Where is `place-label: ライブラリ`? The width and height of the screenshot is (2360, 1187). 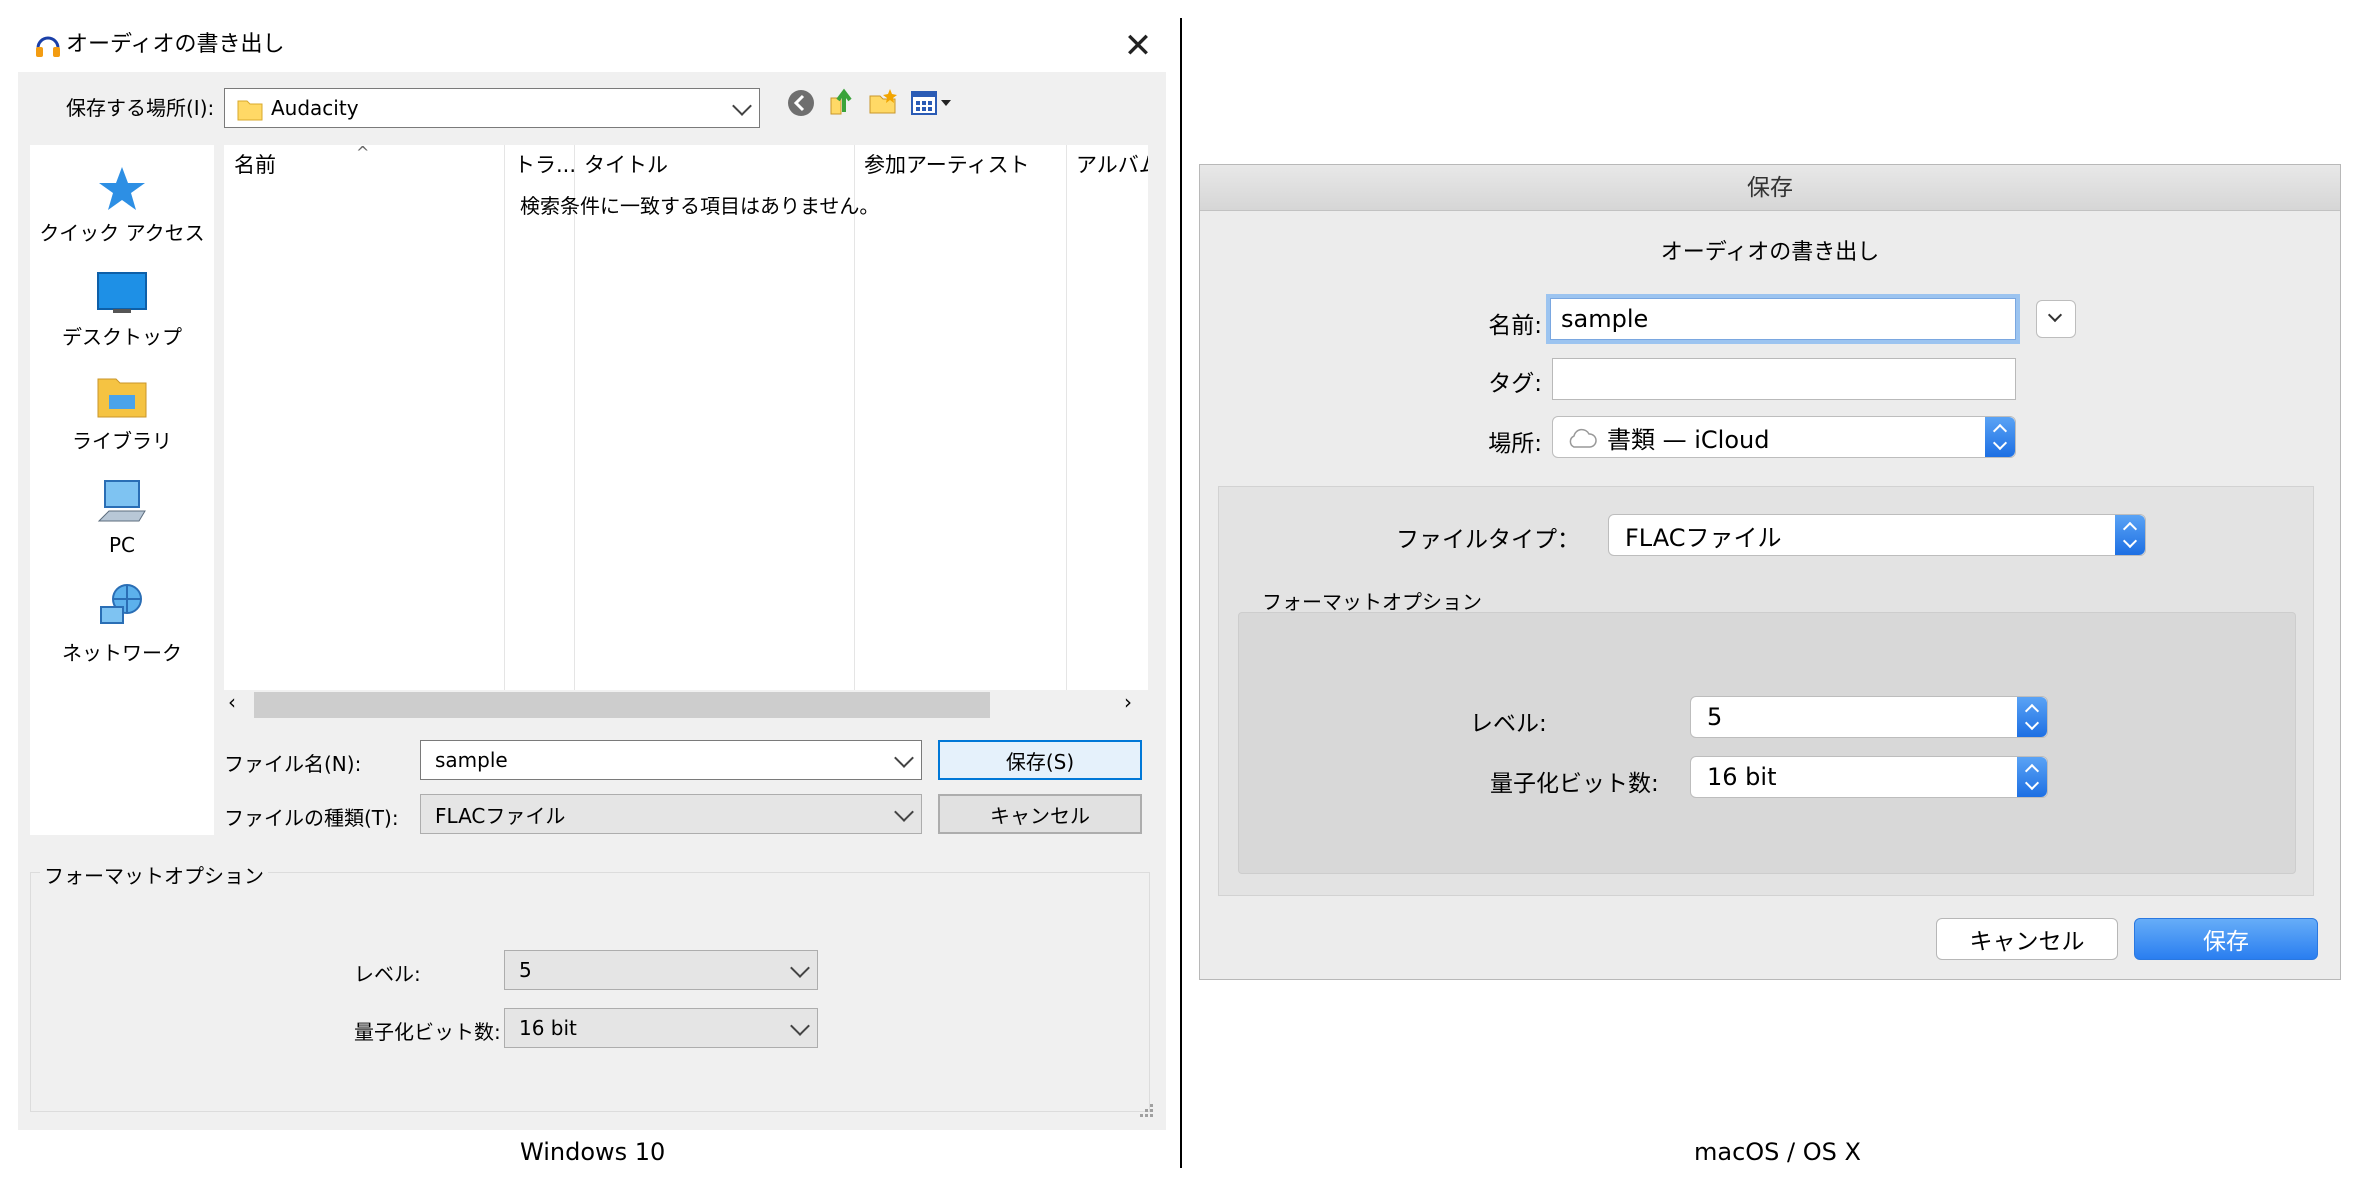 place-label: ライブラリ is located at coordinates (122, 441).